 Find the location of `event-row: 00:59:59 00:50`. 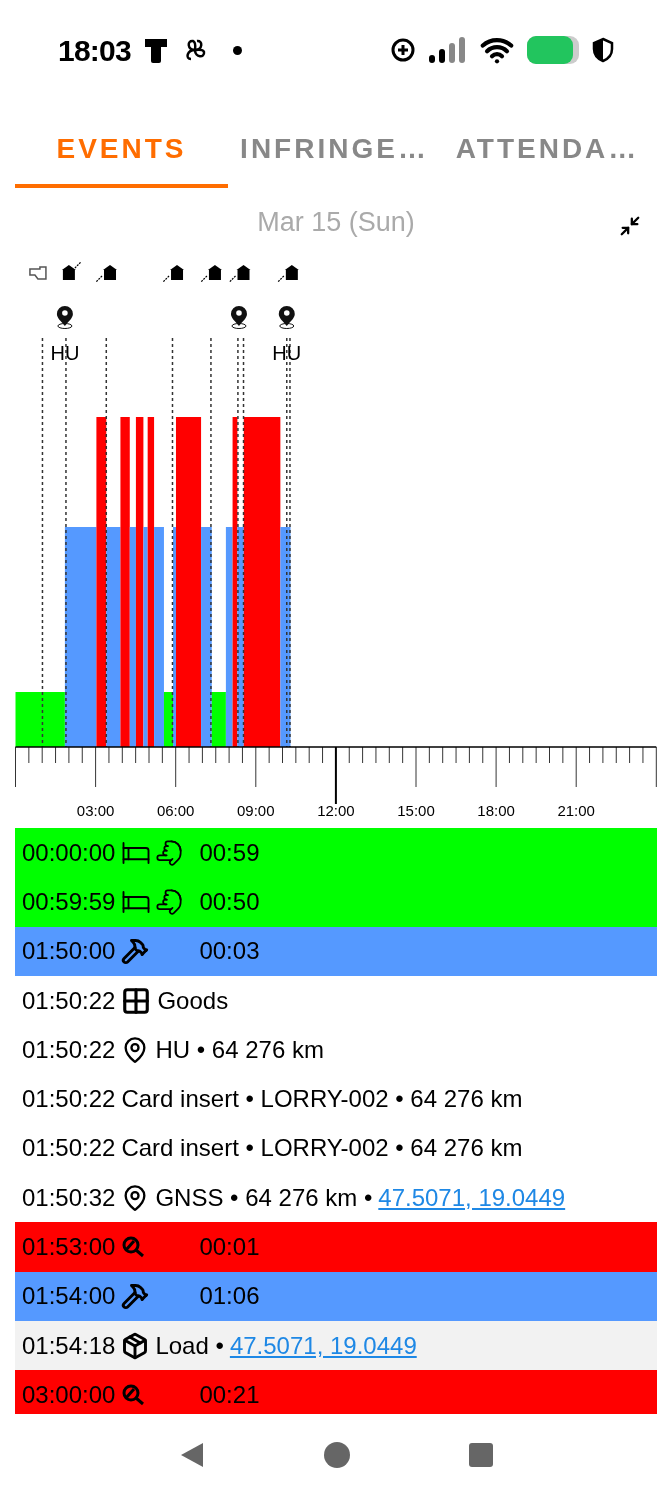

event-row: 00:59:59 00:50 is located at coordinates (336, 902).